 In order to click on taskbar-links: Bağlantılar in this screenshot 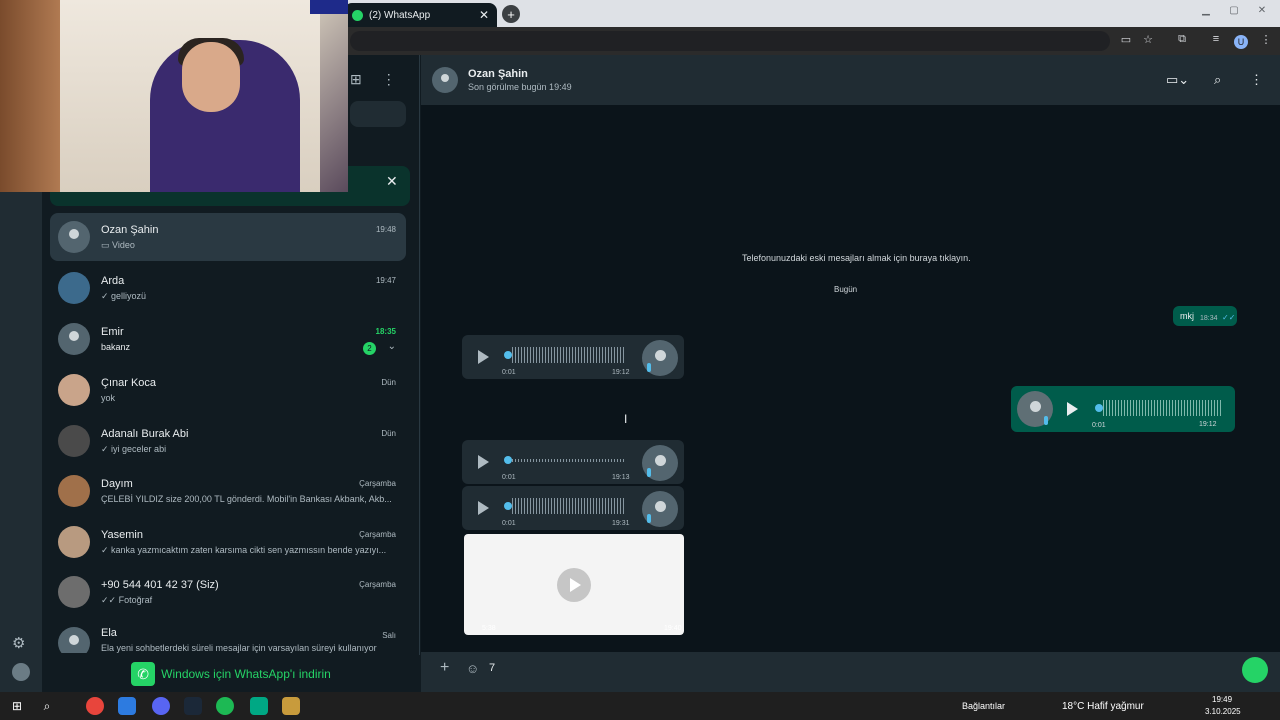, I will do `click(983, 706)`.